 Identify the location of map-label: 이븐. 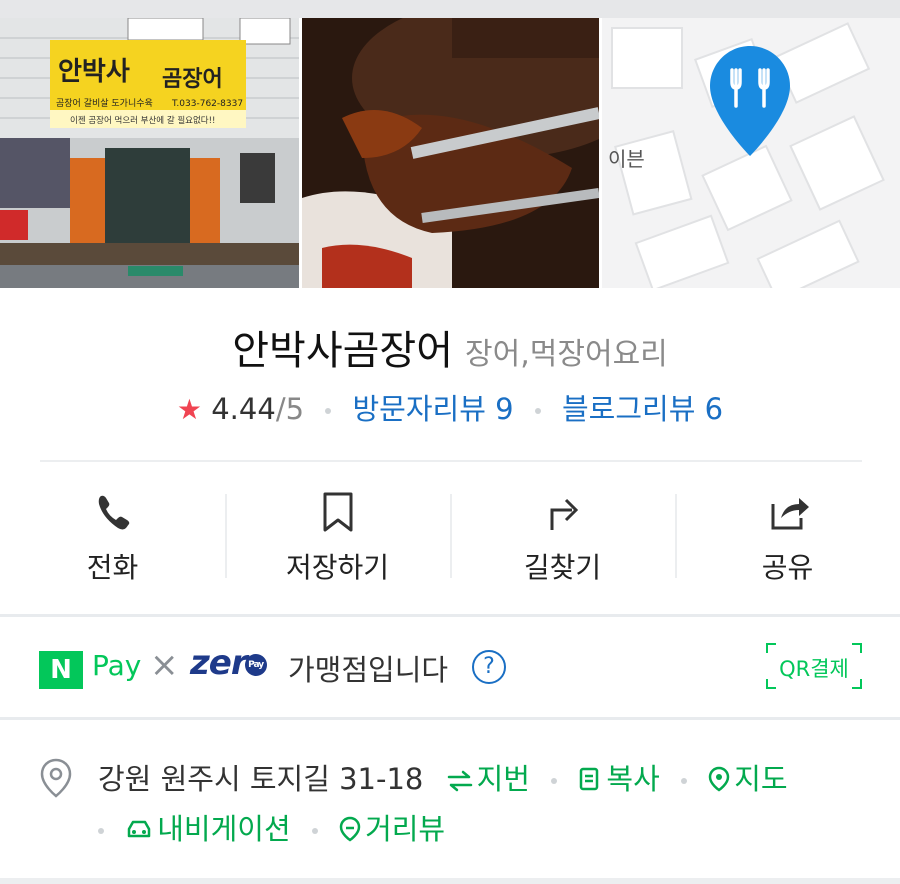
(626, 159).